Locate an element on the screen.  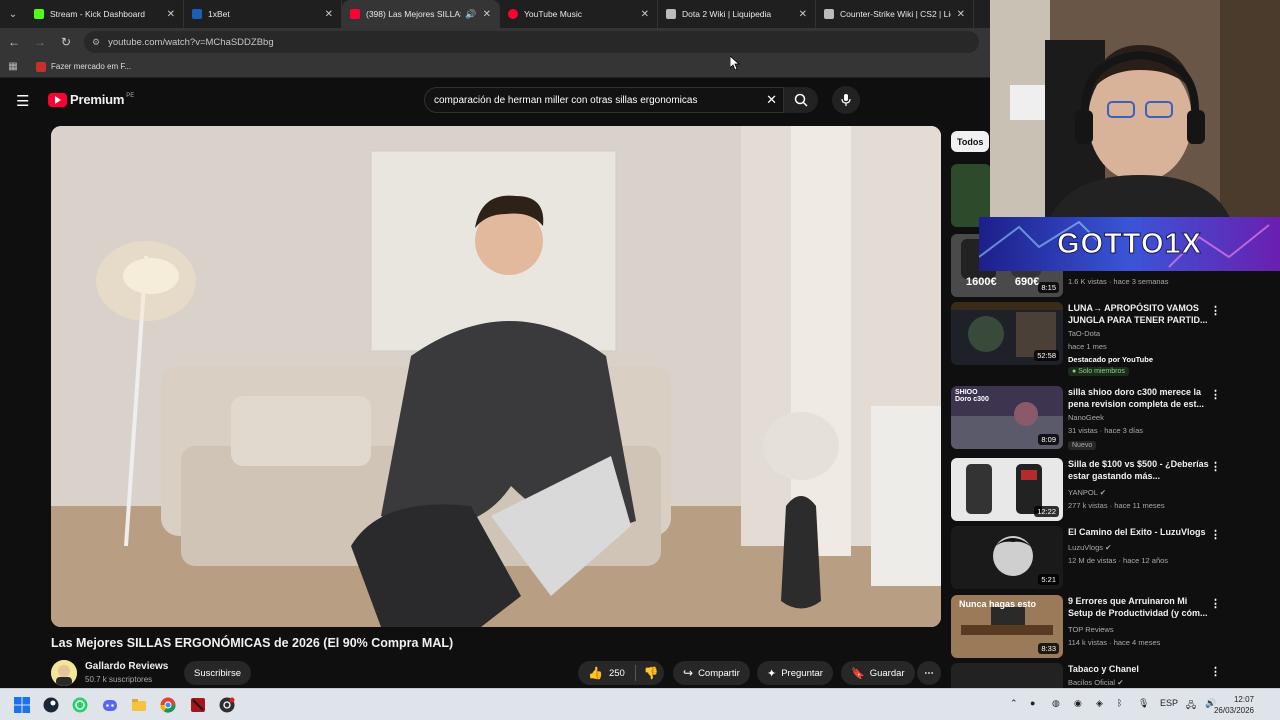
liquipedia-favicon-icon is located at coordinates (671, 14).